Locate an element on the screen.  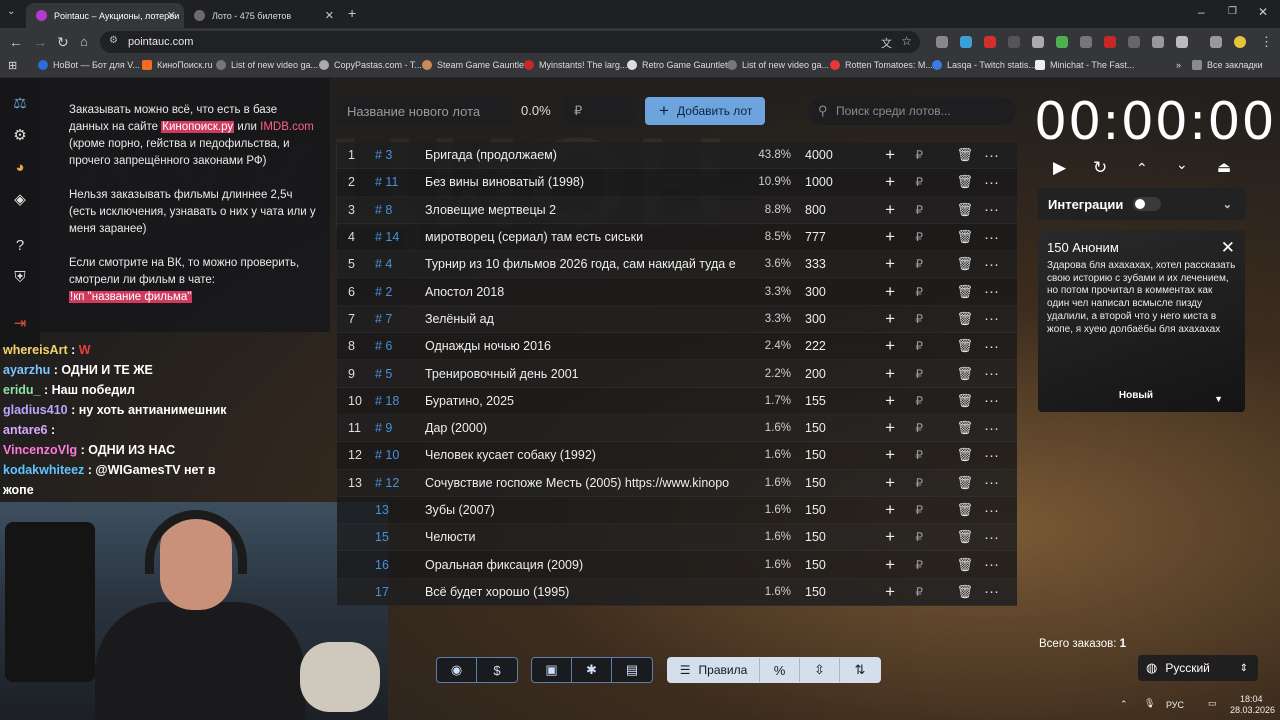
lot-amount: 1000 is located at coordinates (821, 182).